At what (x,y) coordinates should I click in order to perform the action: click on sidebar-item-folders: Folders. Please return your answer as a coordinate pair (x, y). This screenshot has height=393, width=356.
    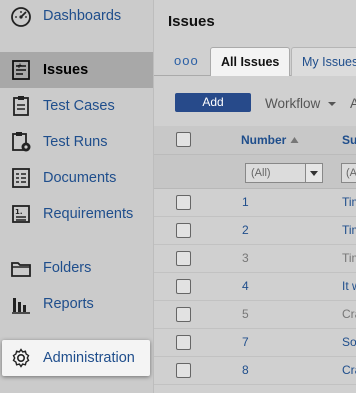
    Looking at the image, I should click on (76, 268).